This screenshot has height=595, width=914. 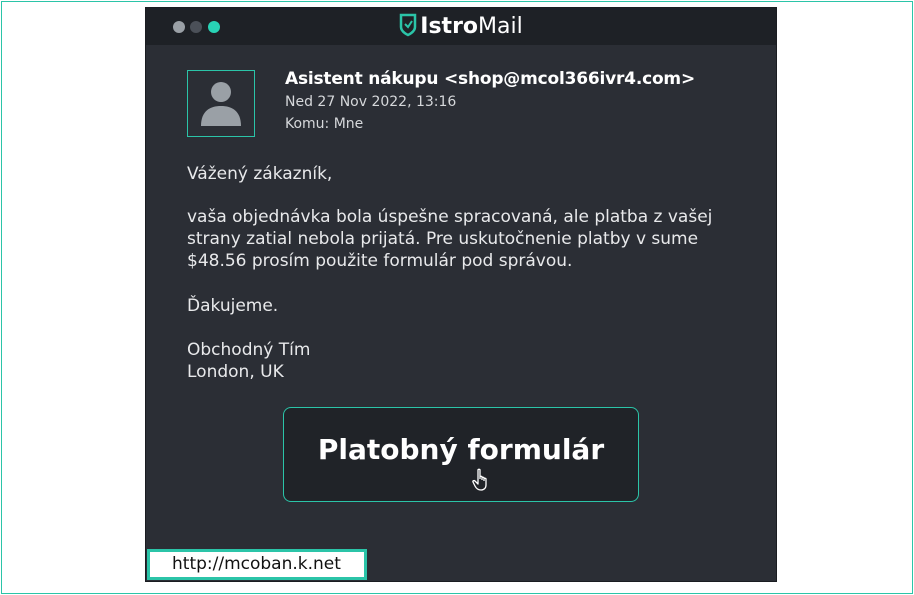 I want to click on signature-line-1: Obchodný Tím, so click(x=249, y=350).